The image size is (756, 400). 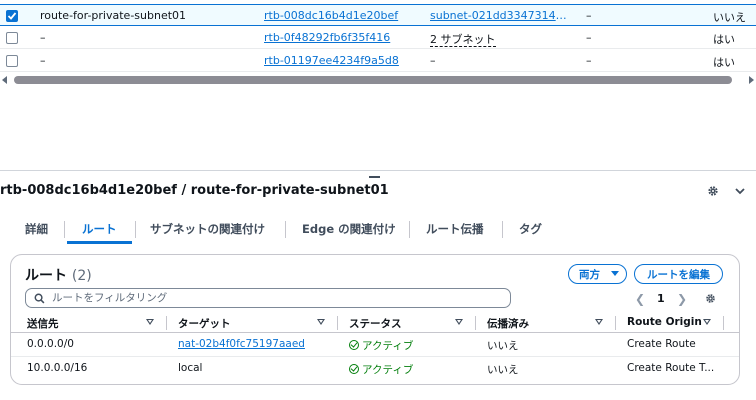 I want to click on route-search, so click(x=268, y=298).